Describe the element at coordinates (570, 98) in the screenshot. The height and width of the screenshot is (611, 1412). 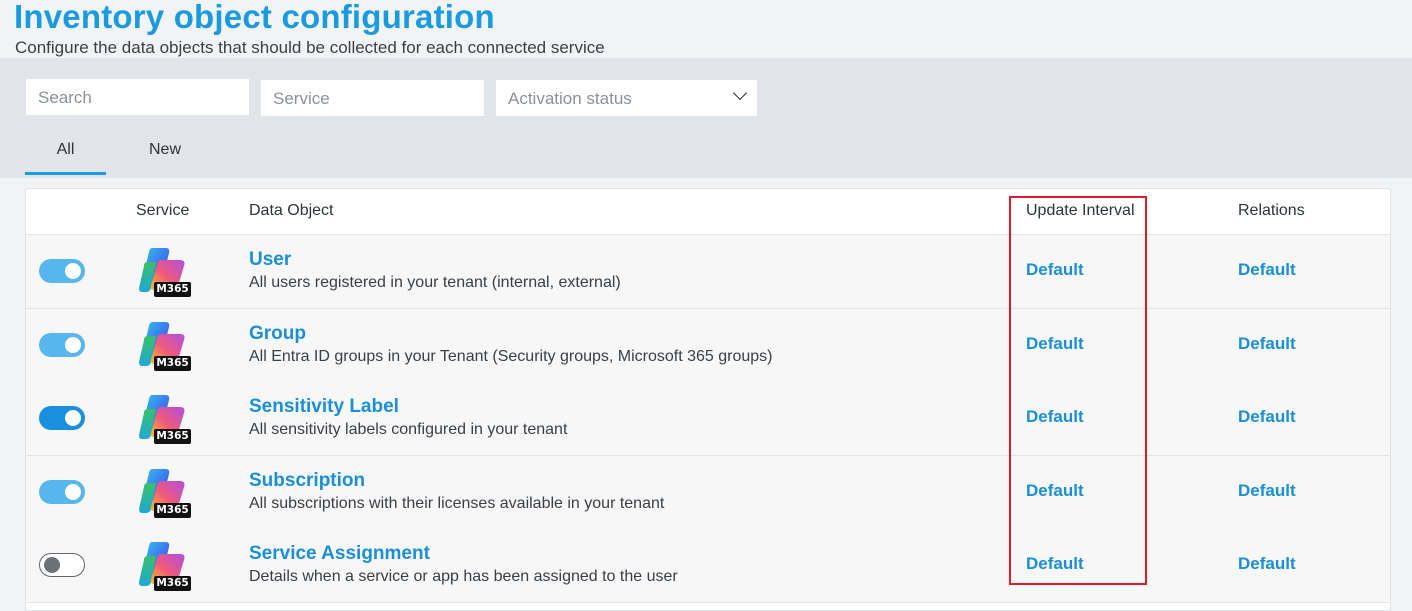
I see `status-placeholder: Activation status` at that location.